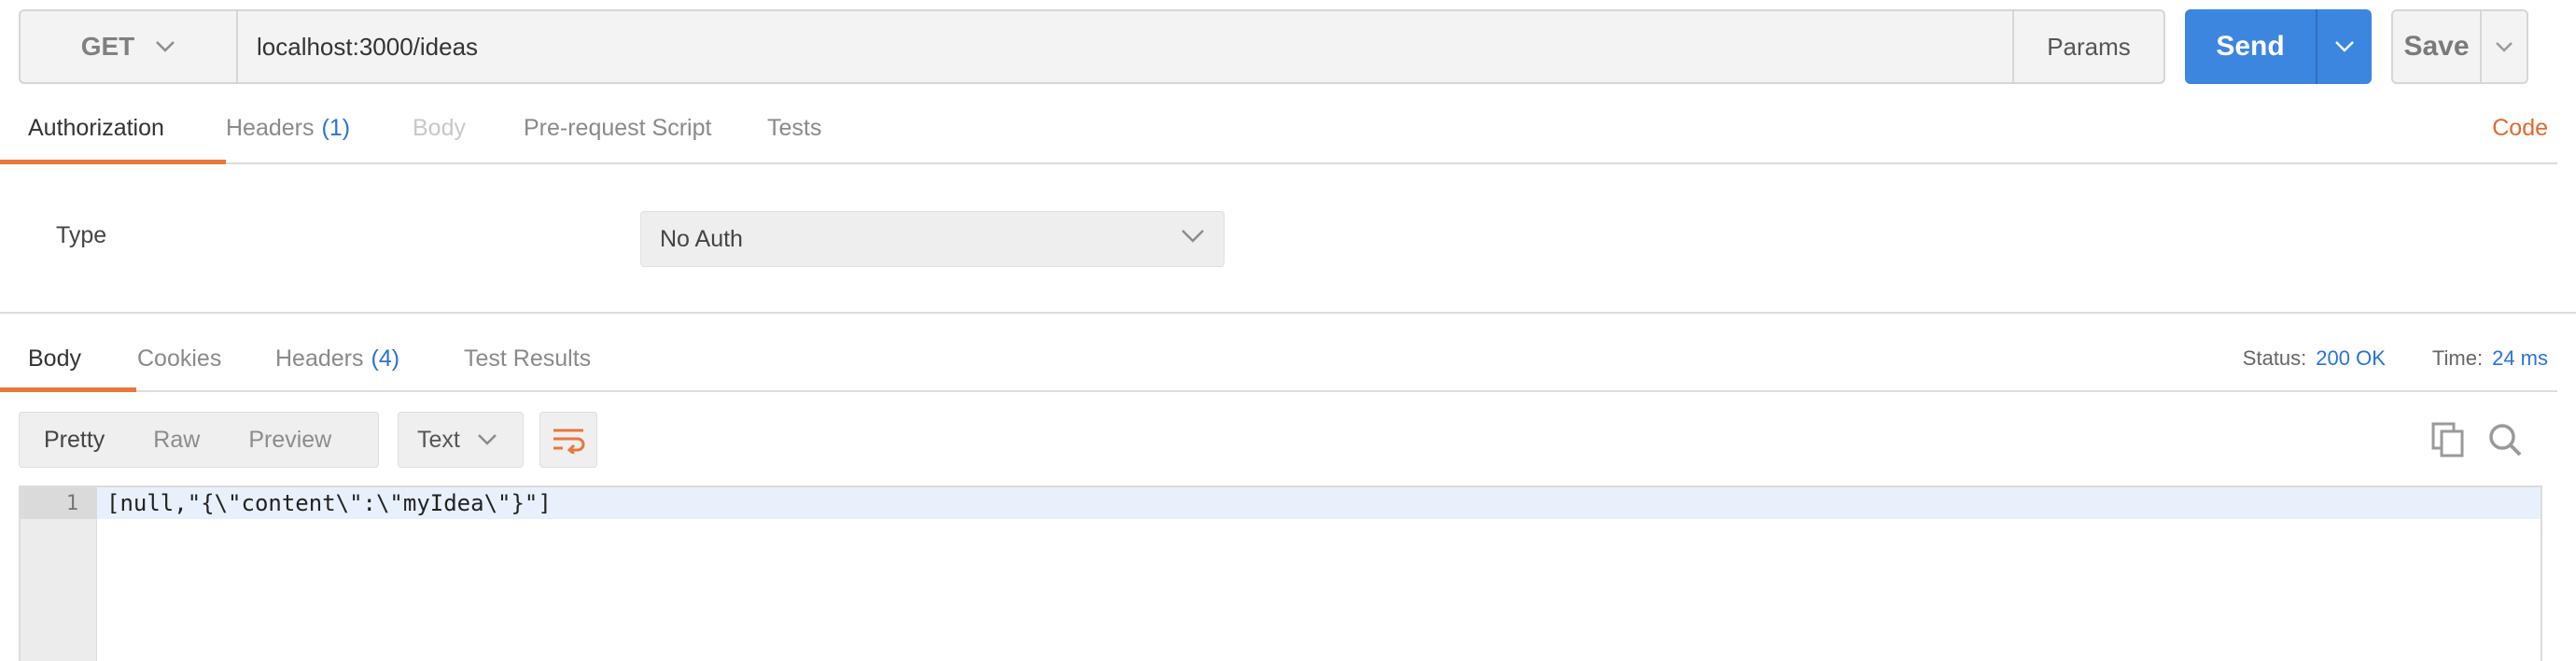 This screenshot has width=2576, height=661. I want to click on wrap-lines-icon, so click(569, 442).